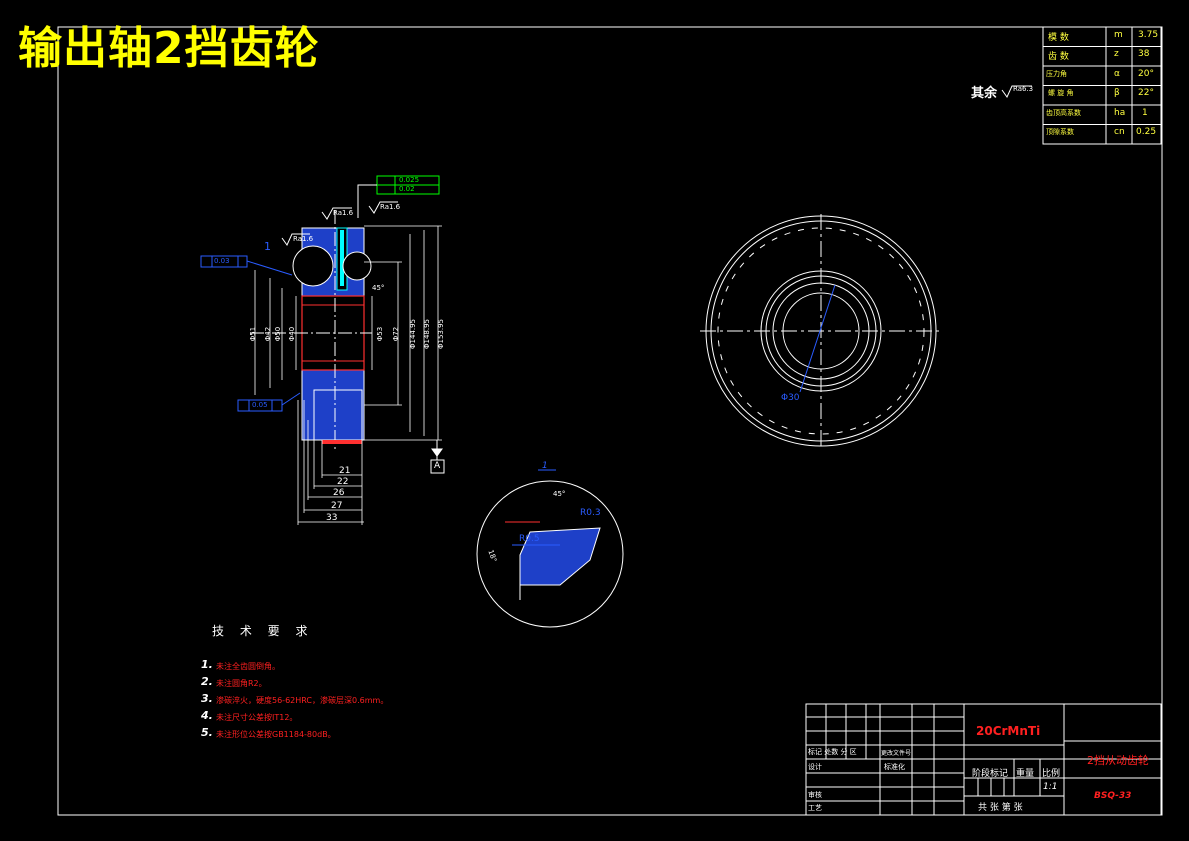 Image resolution: width=1189 pixels, height=841 pixels. Describe the element at coordinates (396, 334) in the screenshot. I see `dim-vertical: Φ72` at that location.